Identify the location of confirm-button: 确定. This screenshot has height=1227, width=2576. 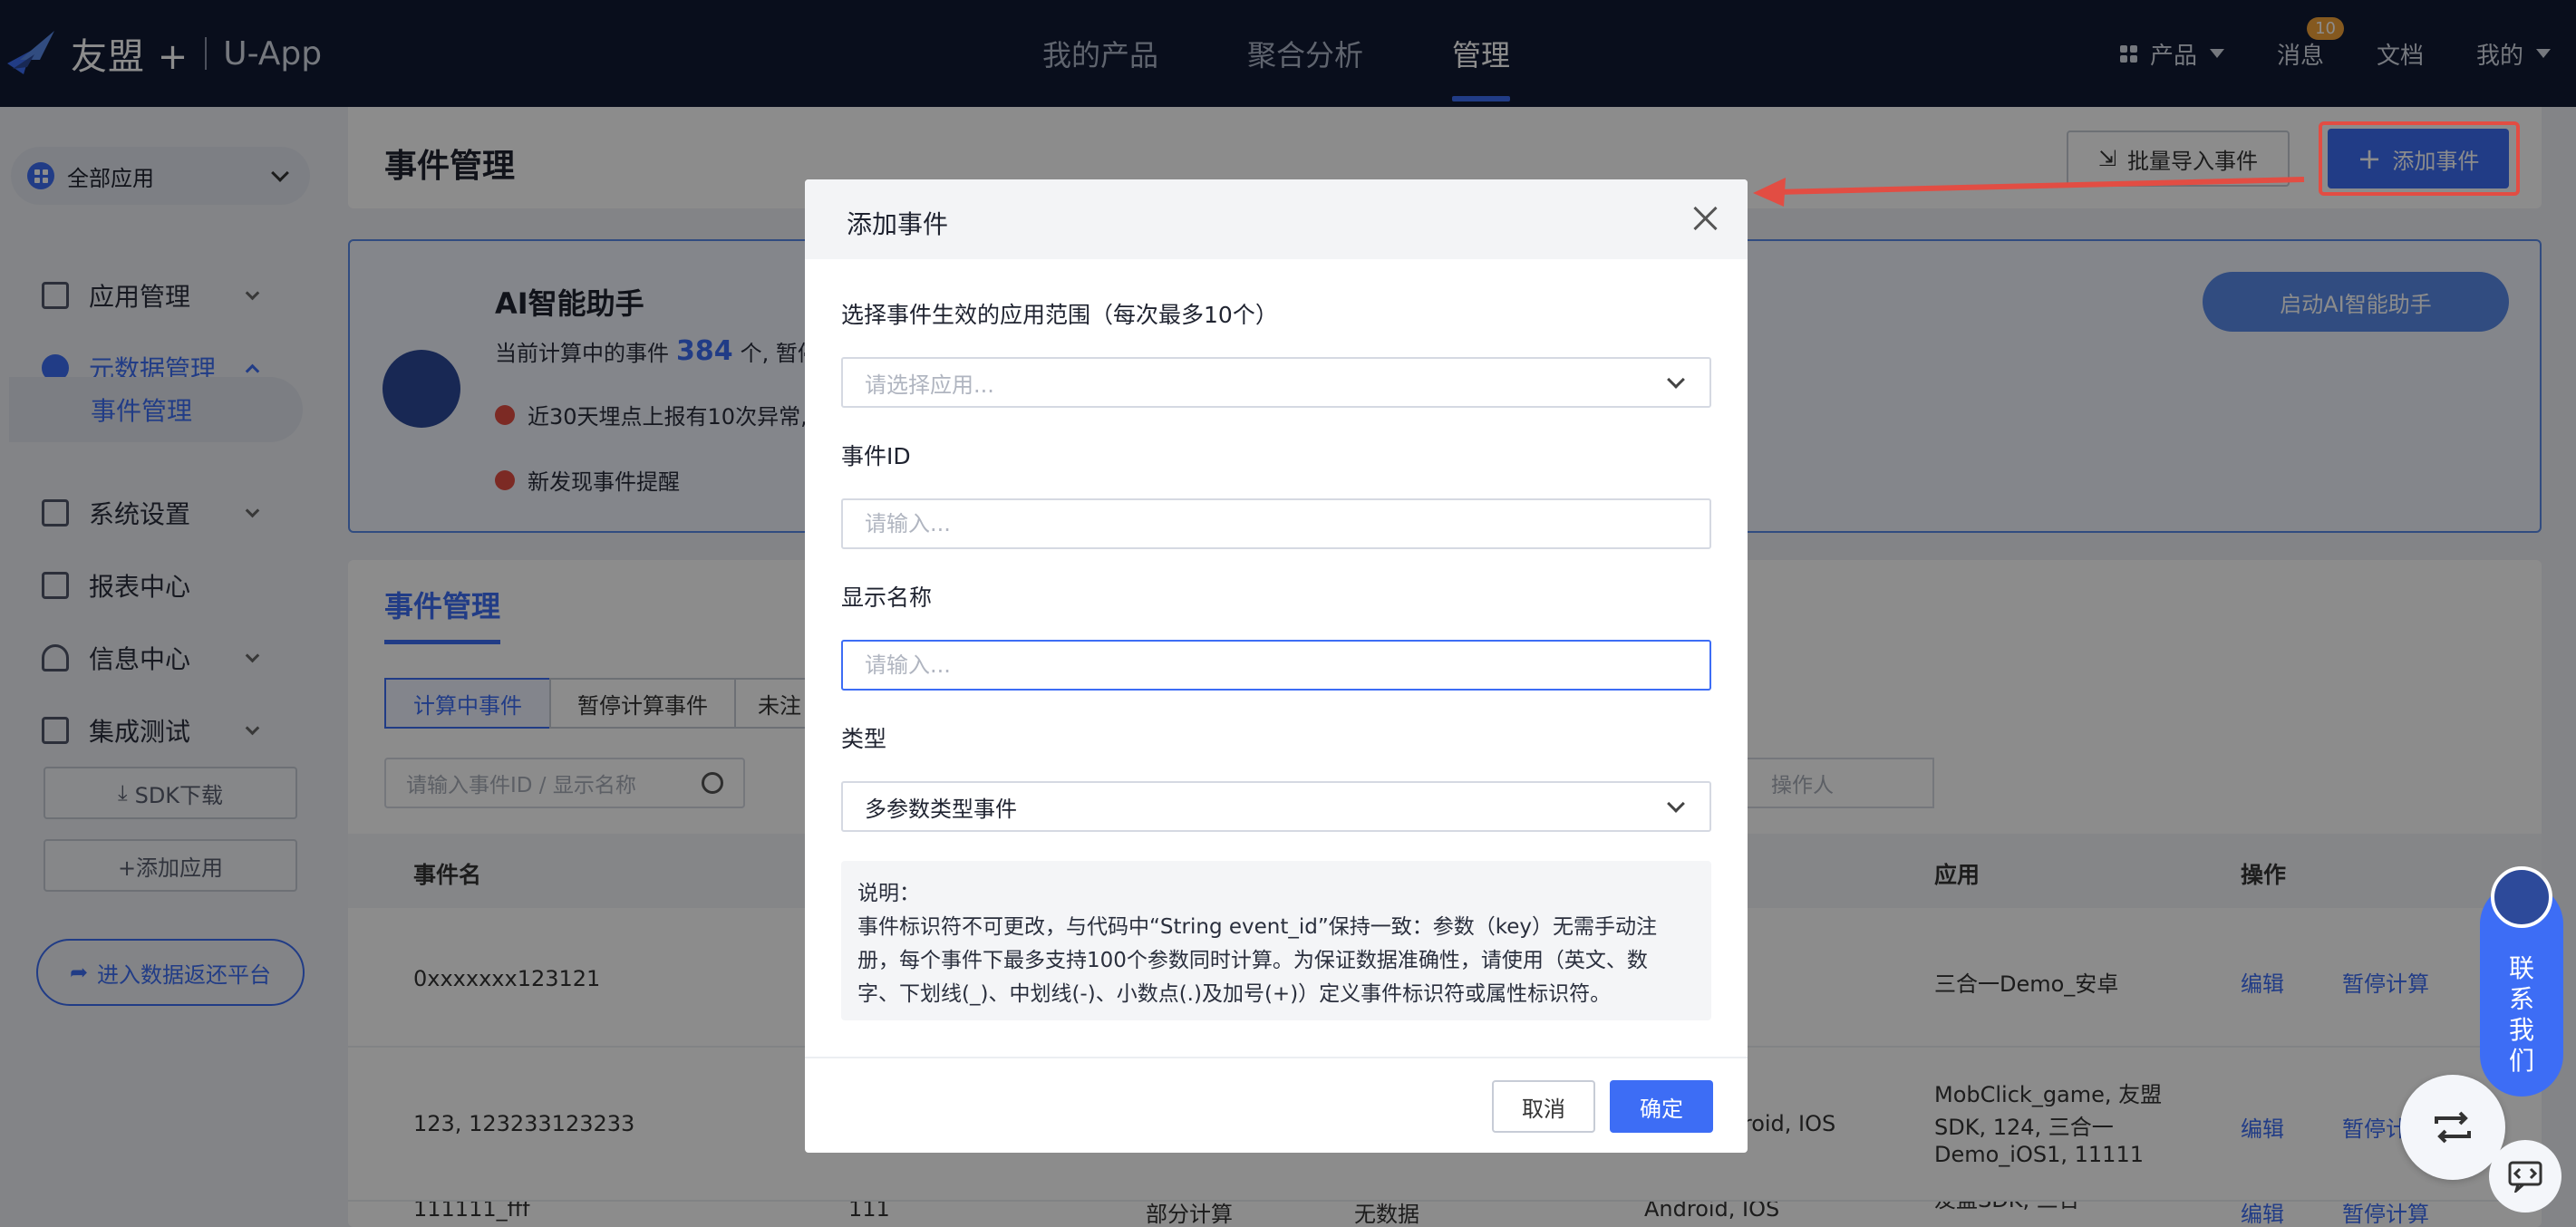
(1661, 1106).